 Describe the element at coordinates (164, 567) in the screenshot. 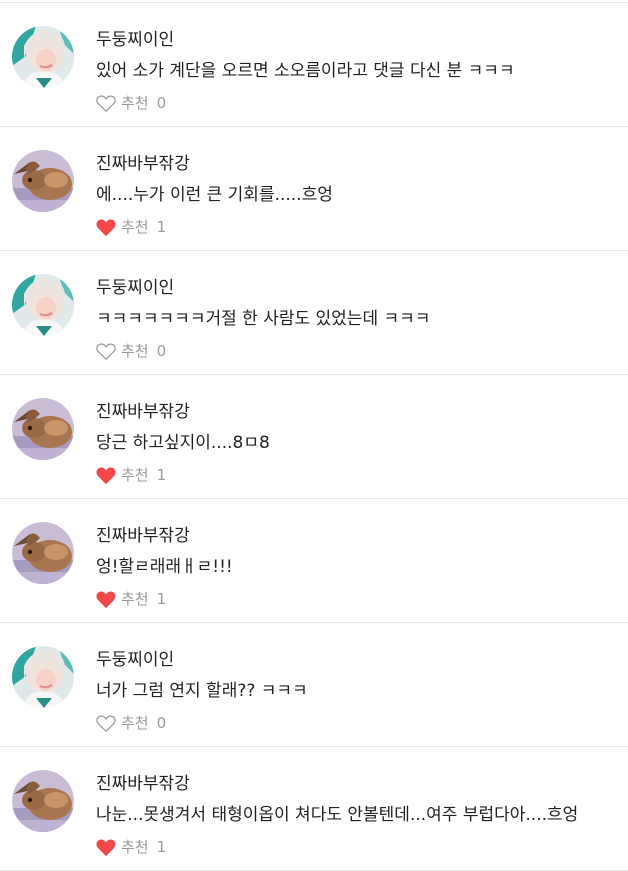

I see `comment-text: 엉!할ㄹ래래ㅐㄹ!!!` at that location.